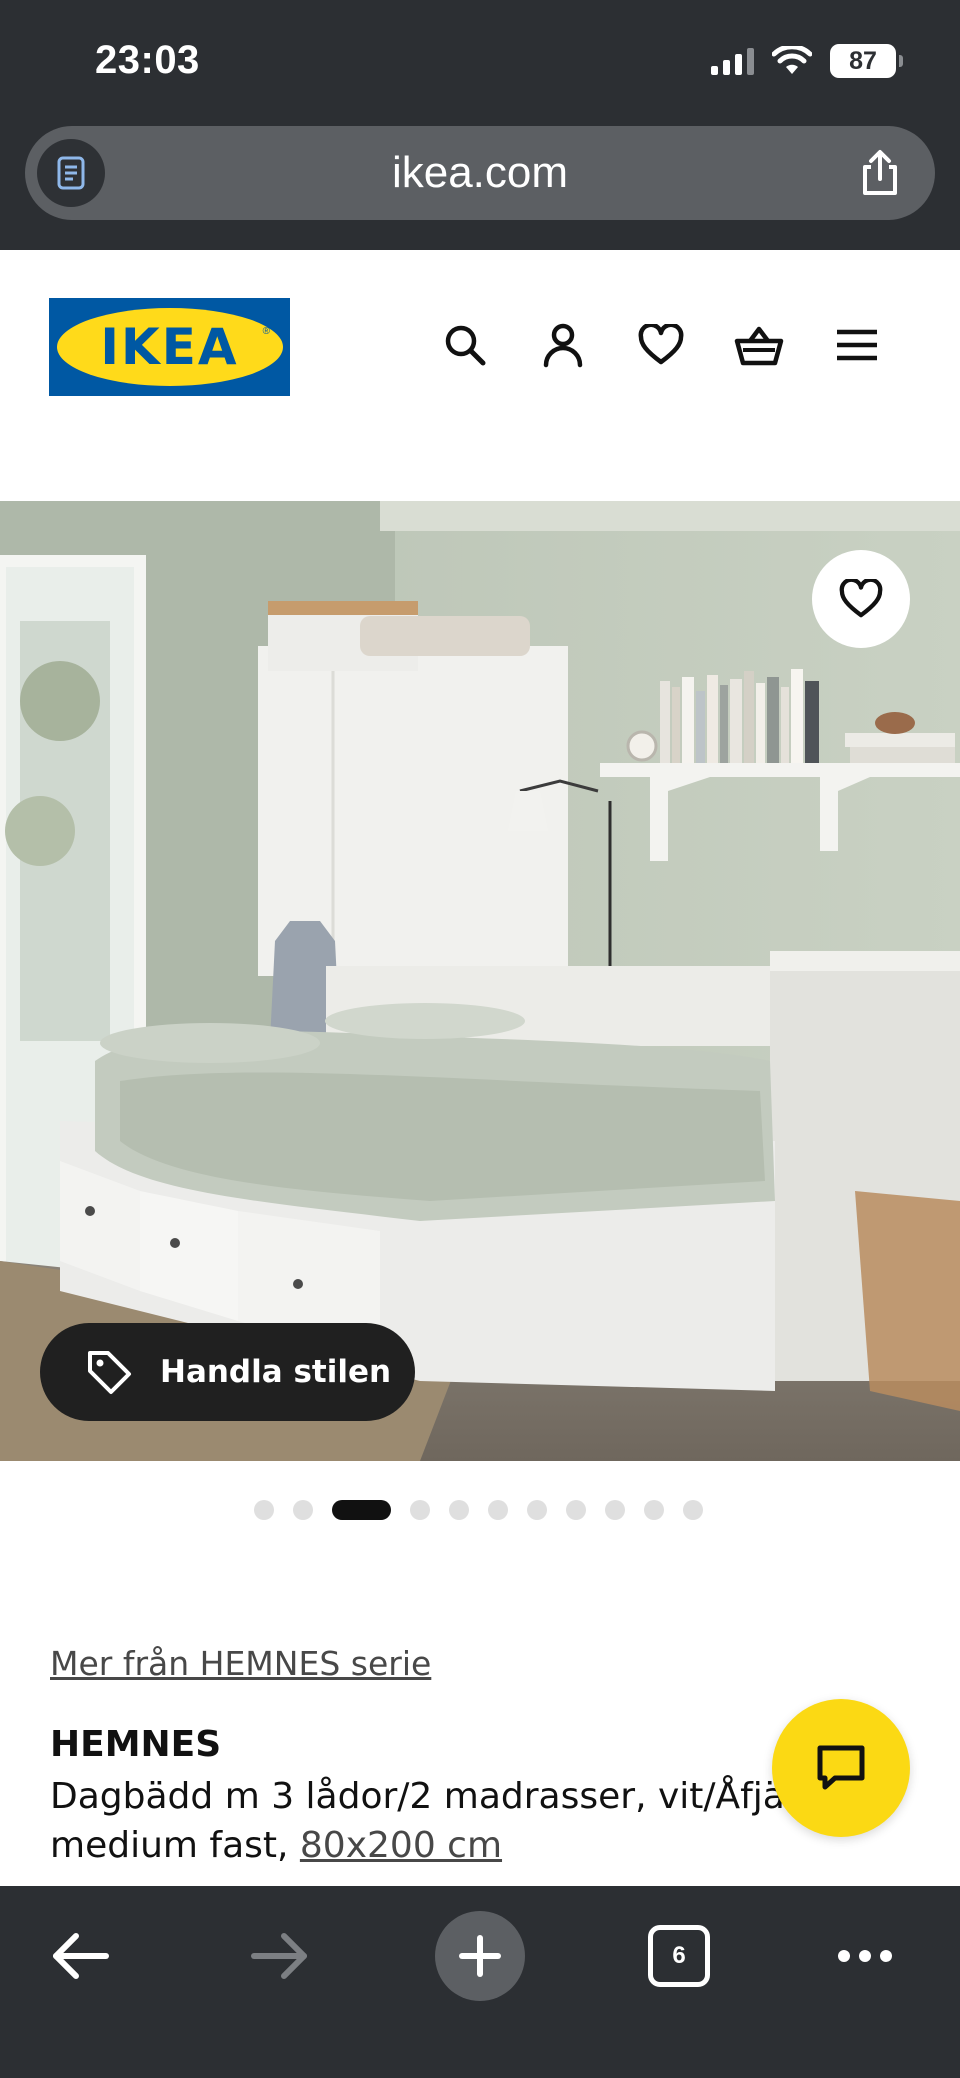 This screenshot has width=960, height=2078. What do you see at coordinates (280, 1956) in the screenshot?
I see `forward-arrow-icon` at bounding box center [280, 1956].